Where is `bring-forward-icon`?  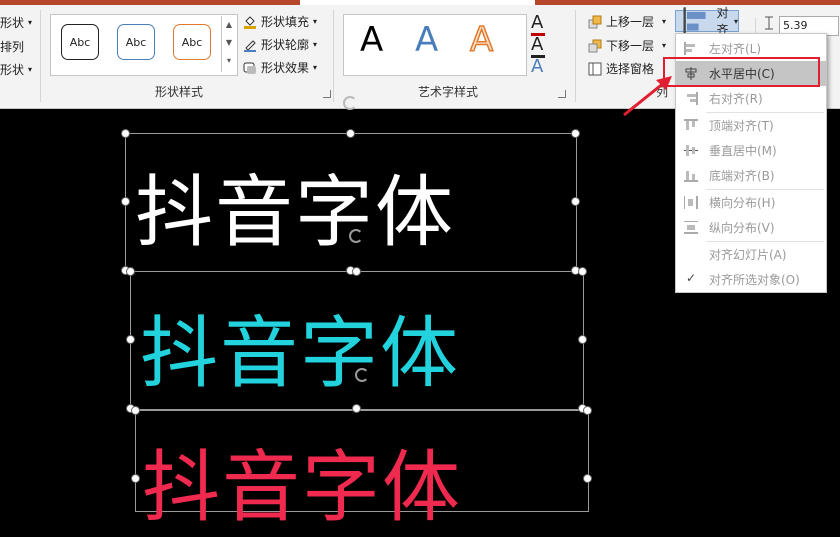 bring-forward-icon is located at coordinates (595, 21).